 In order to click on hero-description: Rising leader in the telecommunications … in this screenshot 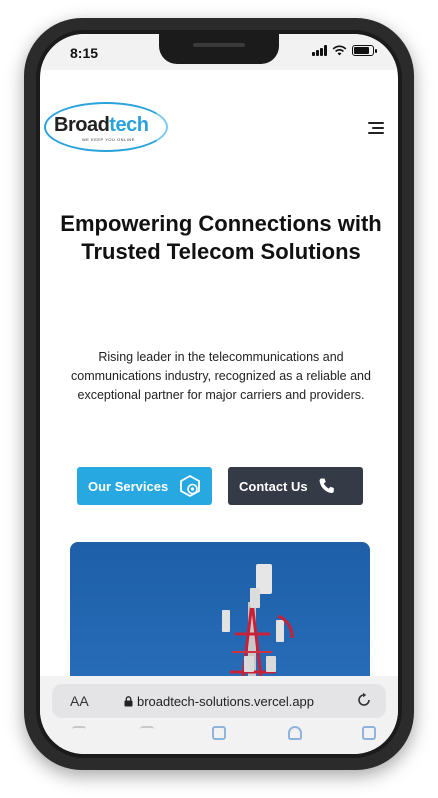, I will do `click(221, 376)`.